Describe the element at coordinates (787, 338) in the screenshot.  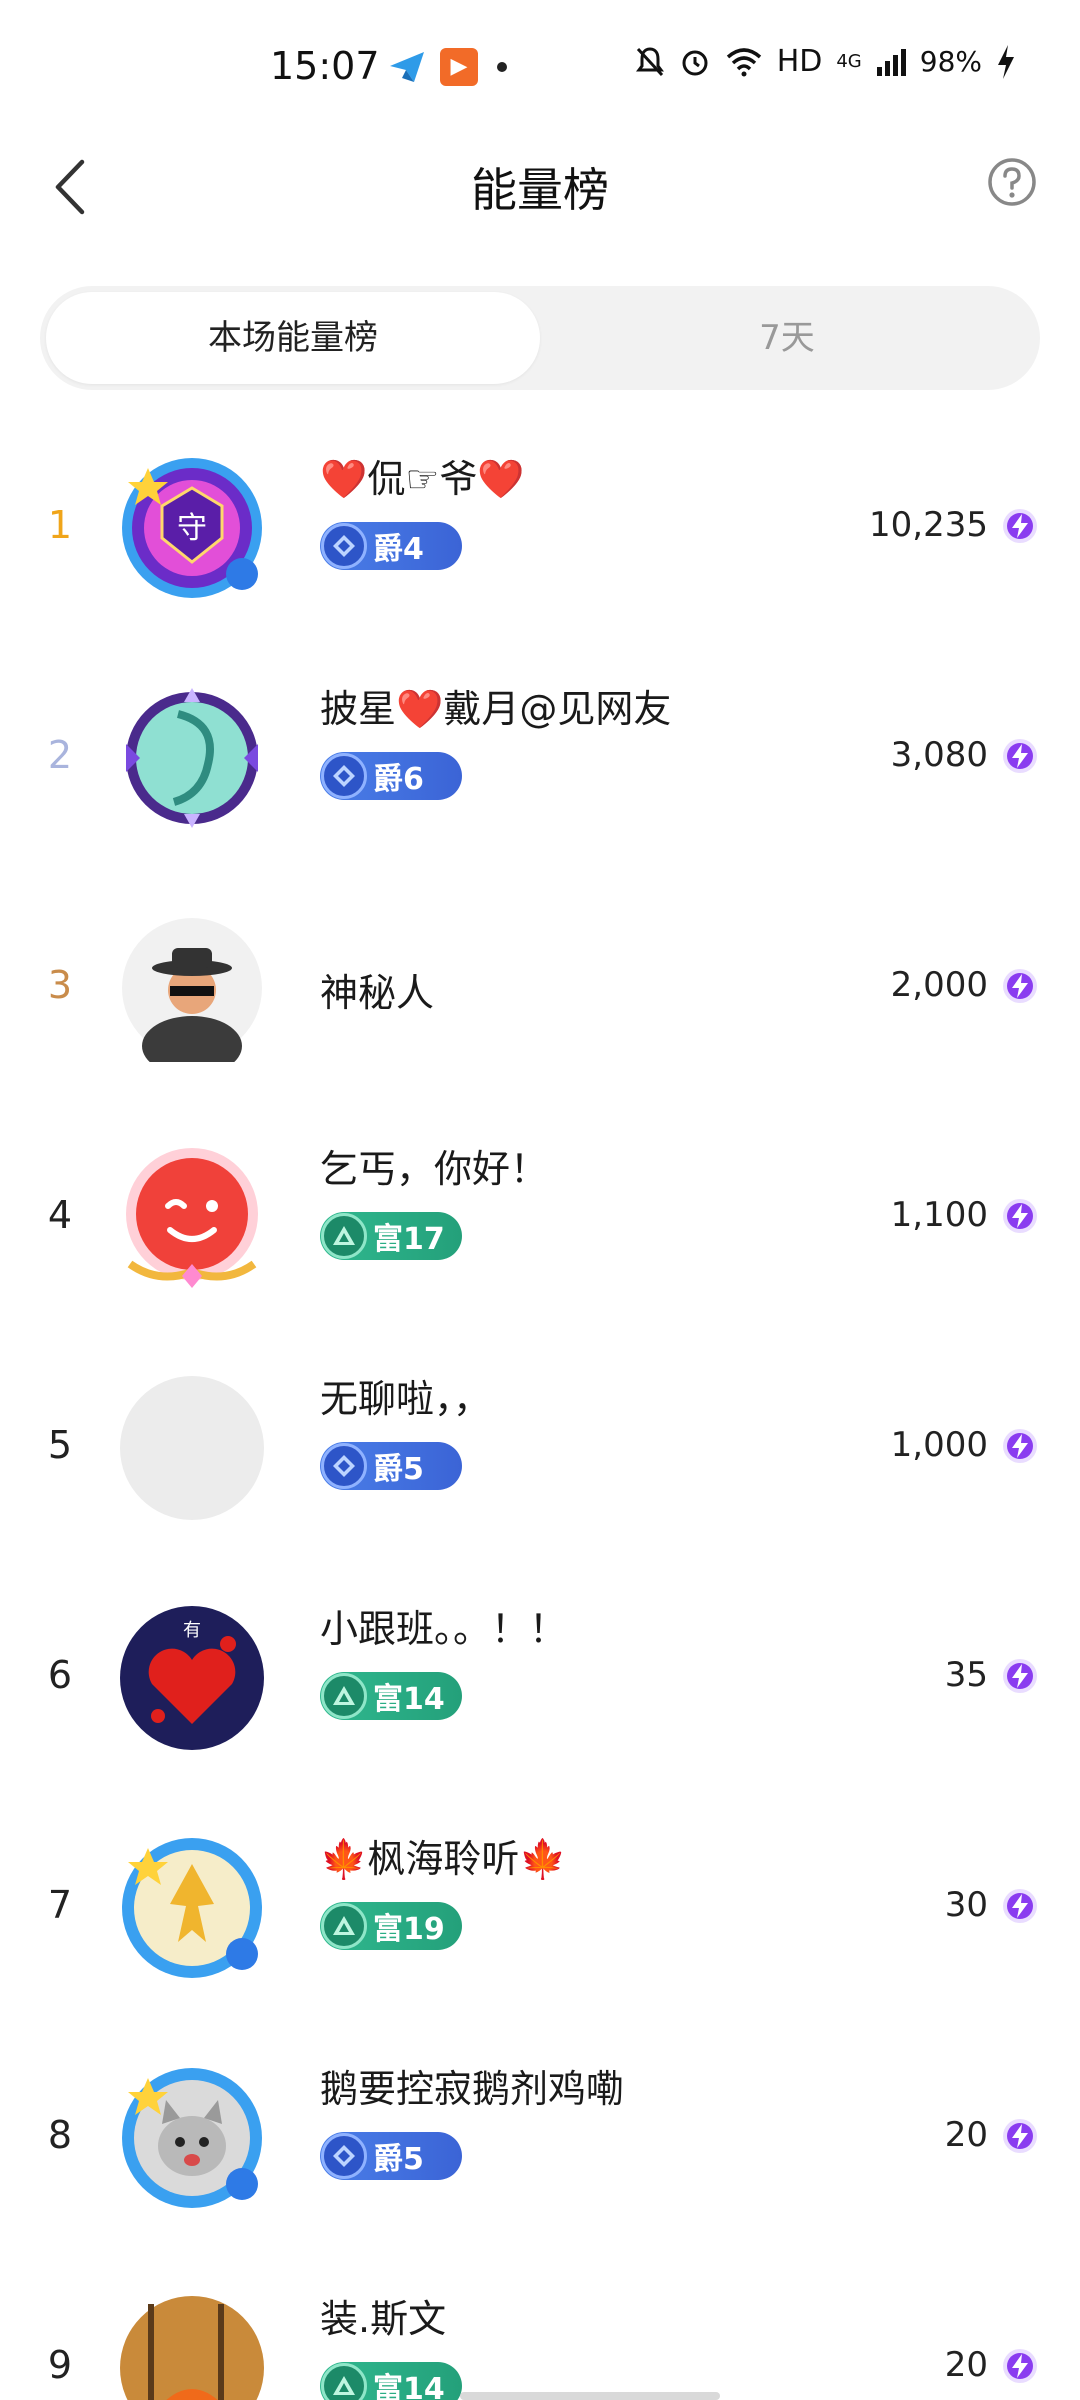
I see `tab-7-days: 7天` at that location.